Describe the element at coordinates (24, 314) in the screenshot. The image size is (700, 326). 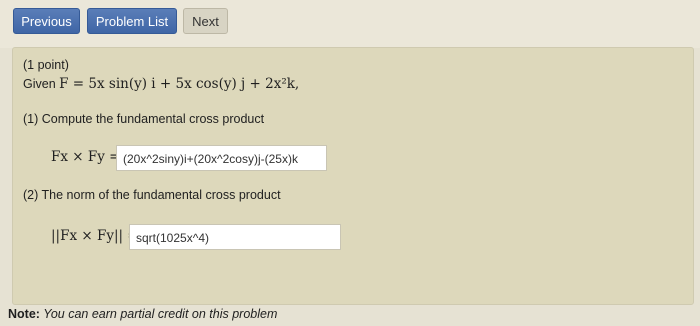
I see `note-label: Note:` at that location.